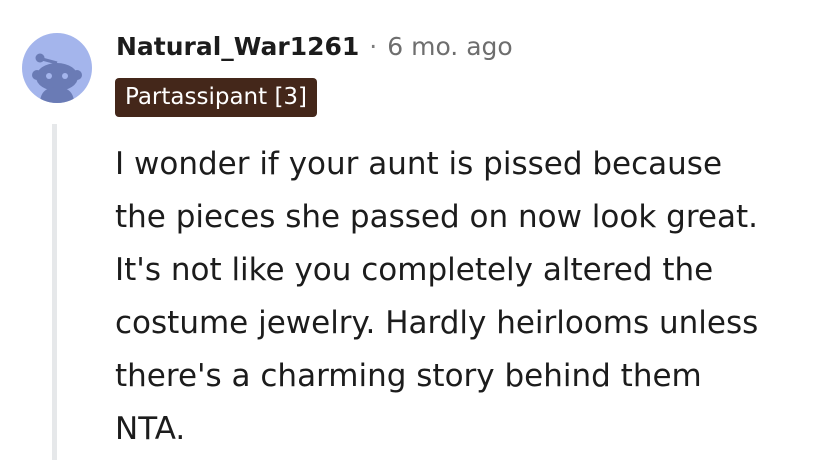  I want to click on comment-header: Natural_War1261 · 6 mo. ago, so click(314, 46).